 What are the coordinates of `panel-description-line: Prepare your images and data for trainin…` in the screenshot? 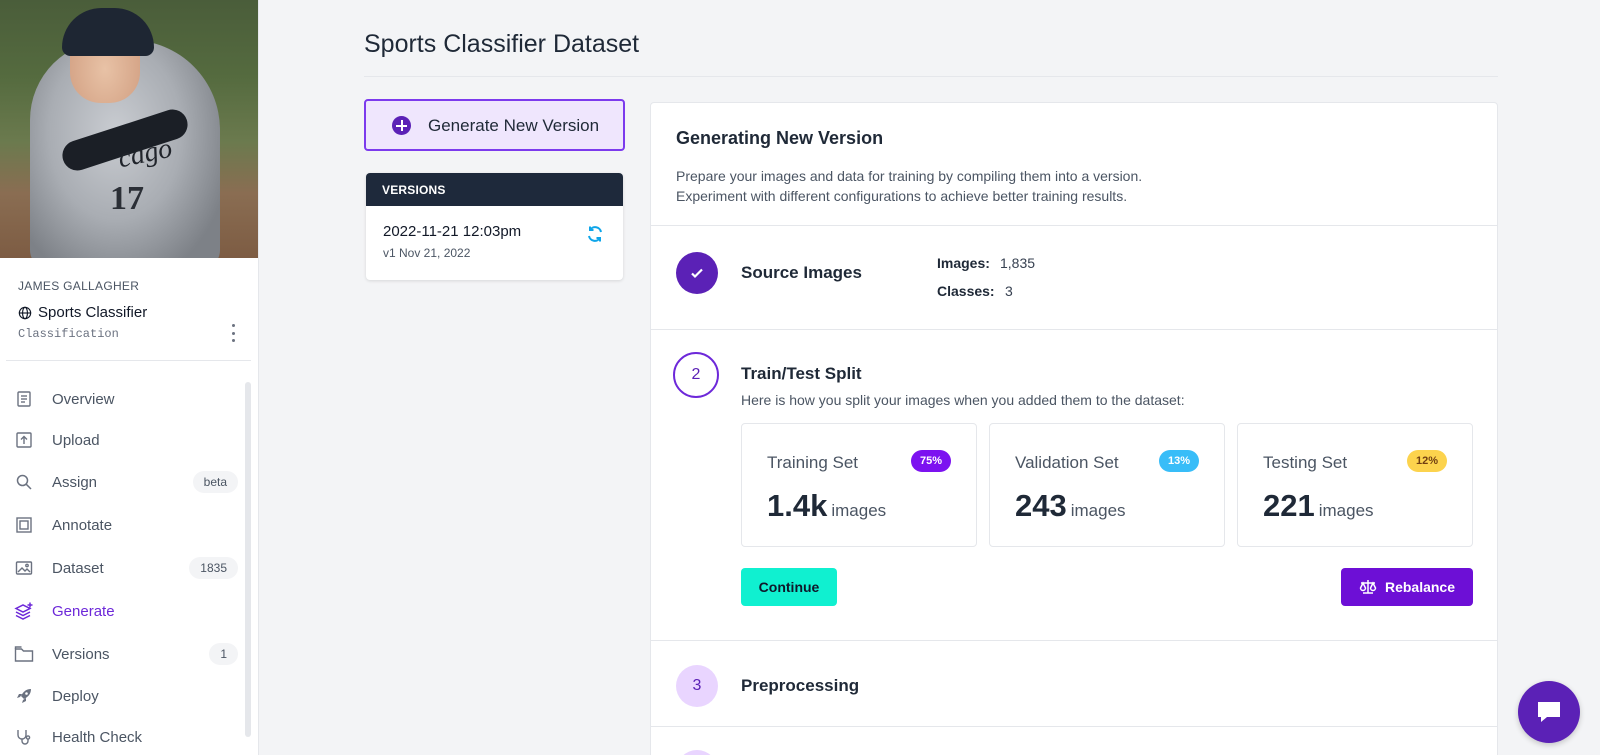 It's located at (909, 176).